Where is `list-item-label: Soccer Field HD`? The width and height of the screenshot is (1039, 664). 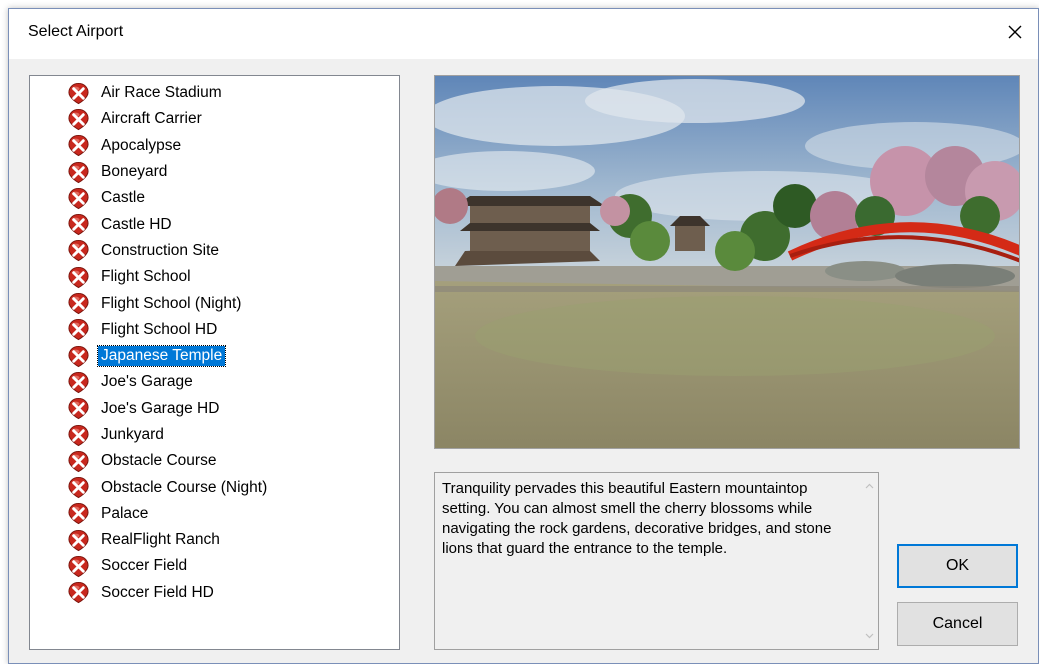 list-item-label: Soccer Field HD is located at coordinates (157, 592).